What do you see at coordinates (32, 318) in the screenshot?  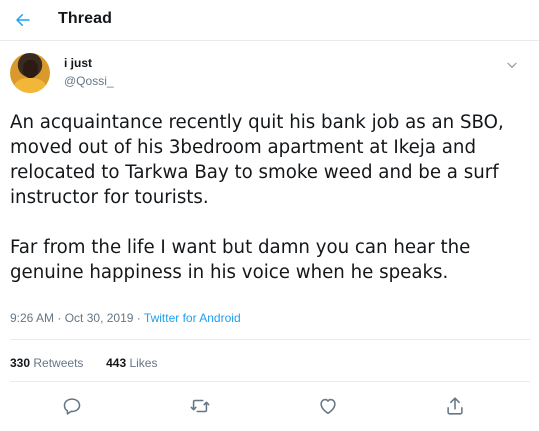 I see `tweet-time: 9:26 AM` at bounding box center [32, 318].